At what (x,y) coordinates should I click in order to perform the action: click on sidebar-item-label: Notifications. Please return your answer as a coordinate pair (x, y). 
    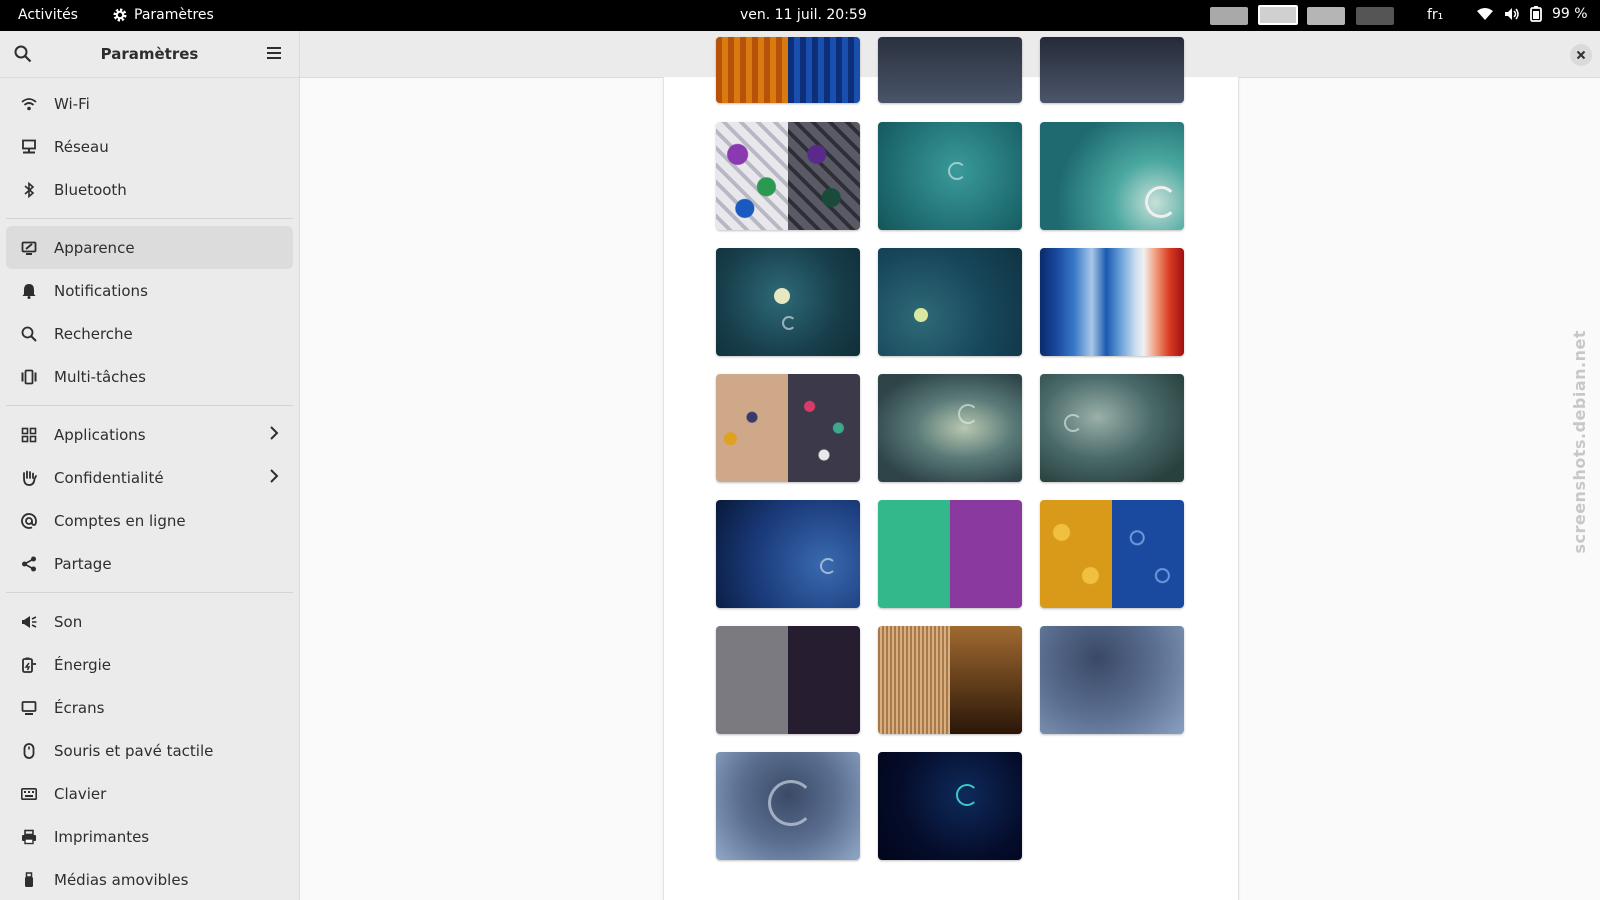
    Looking at the image, I should click on (101, 290).